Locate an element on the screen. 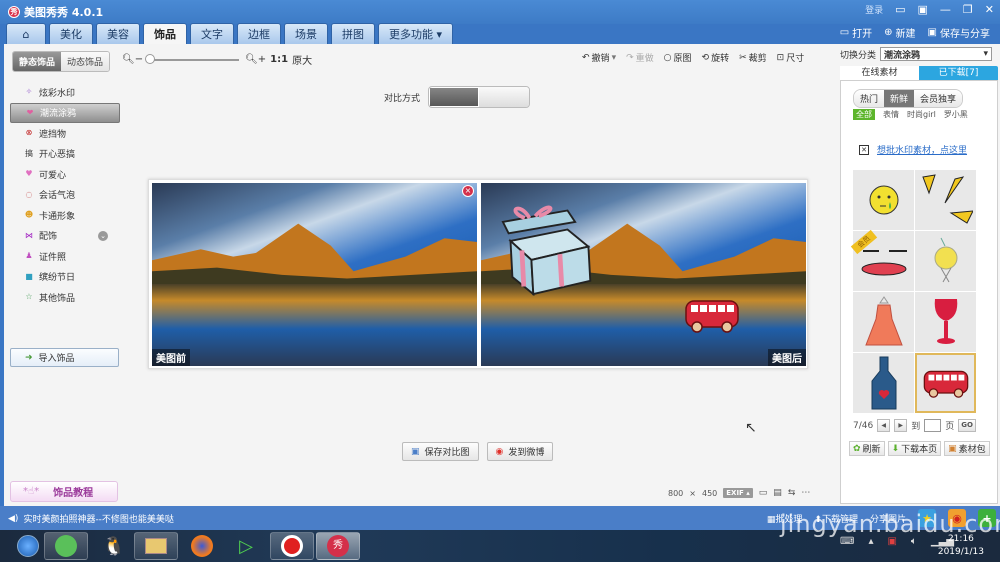 Image resolution: width=1000 pixels, height=562 pixels. close-icon: ✕ is located at coordinates (989, 9).